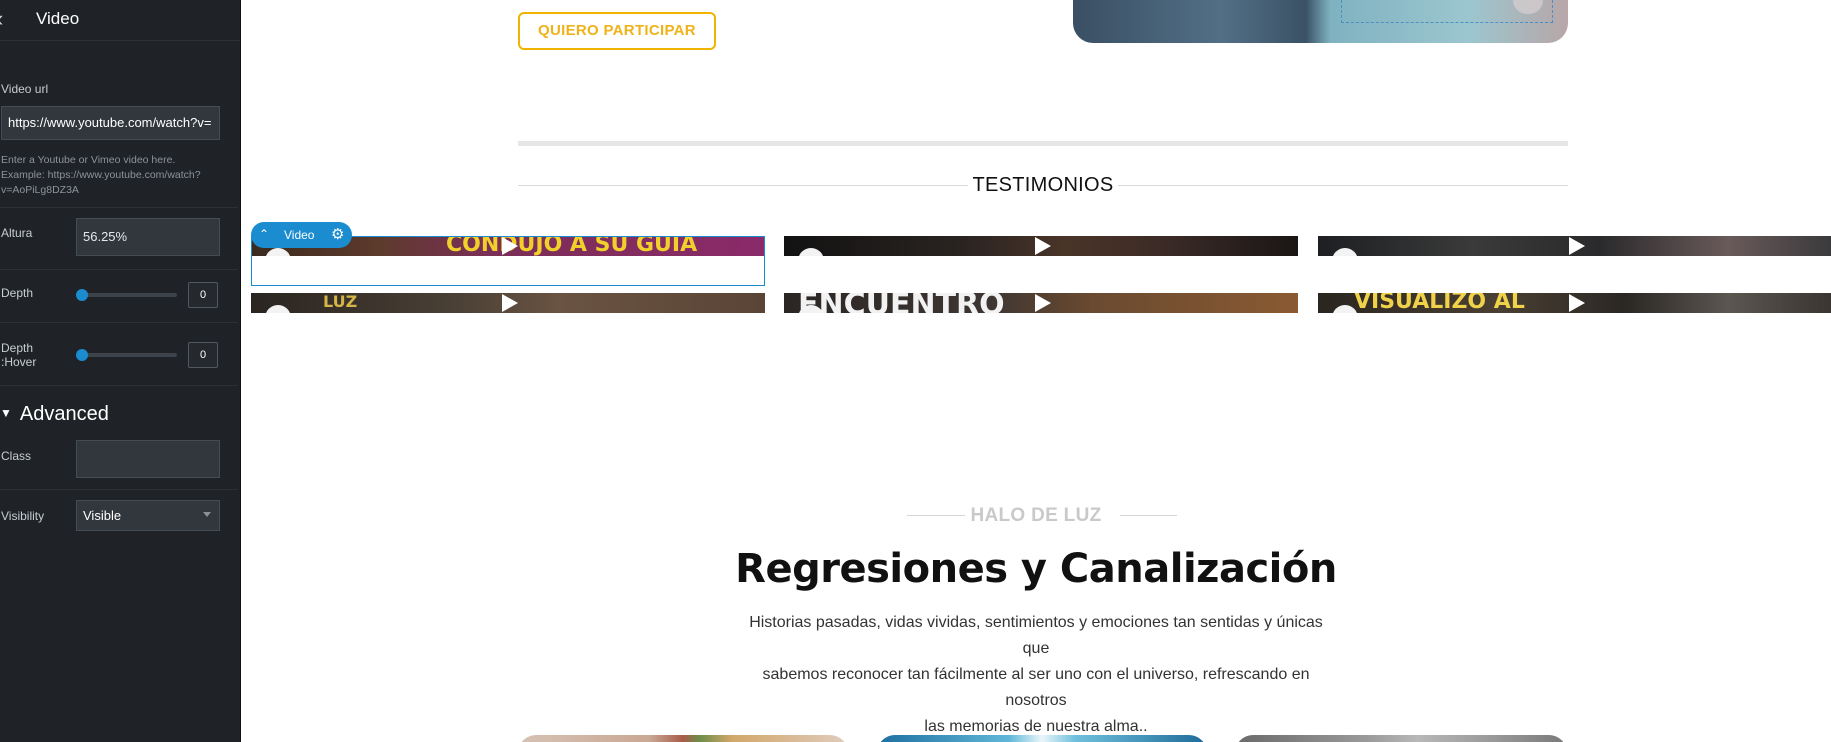 Image resolution: width=1831 pixels, height=742 pixels. What do you see at coordinates (148, 459) in the screenshot?
I see `class-input` at bounding box center [148, 459].